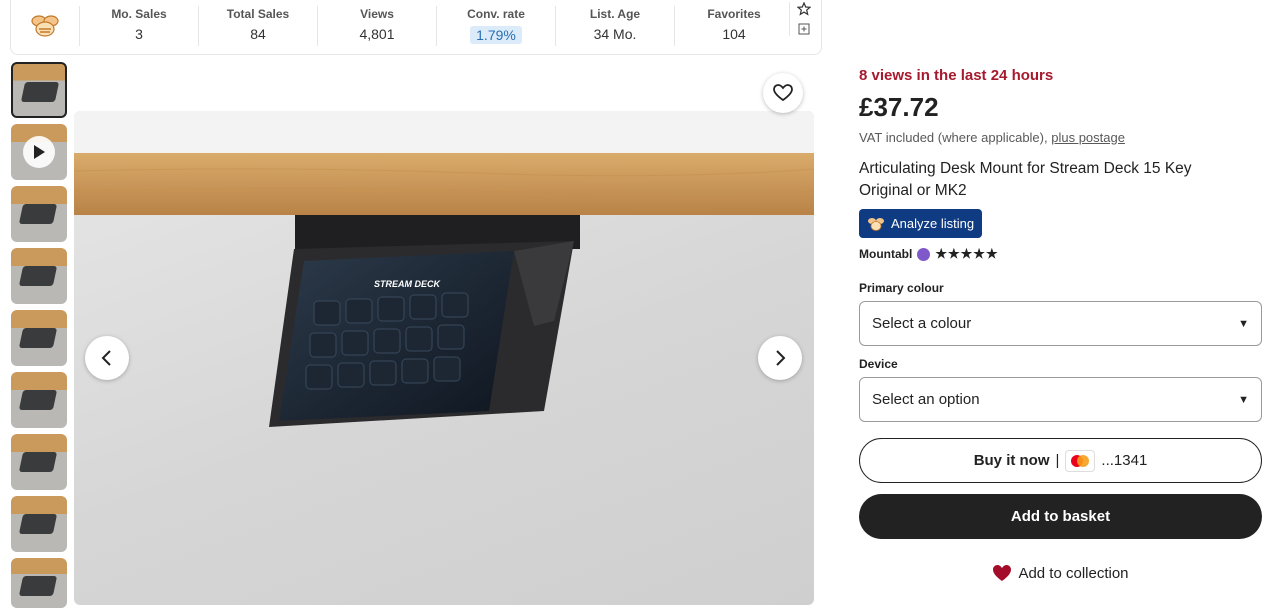 The image size is (1280, 612). I want to click on stat-value: 84, so click(258, 34).